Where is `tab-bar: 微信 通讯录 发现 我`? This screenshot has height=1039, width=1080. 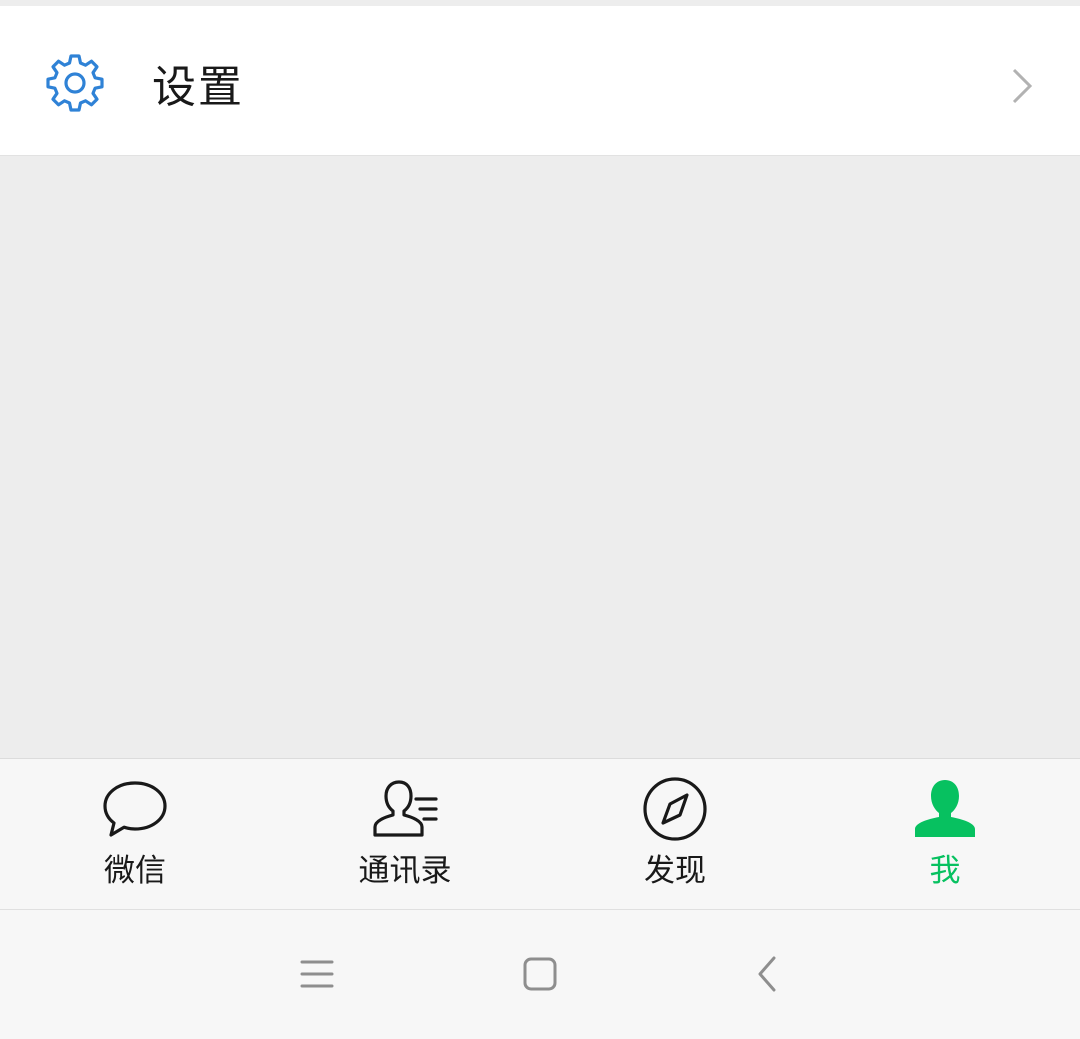
tab-bar: 微信 通讯录 发现 我 is located at coordinates (540, 834).